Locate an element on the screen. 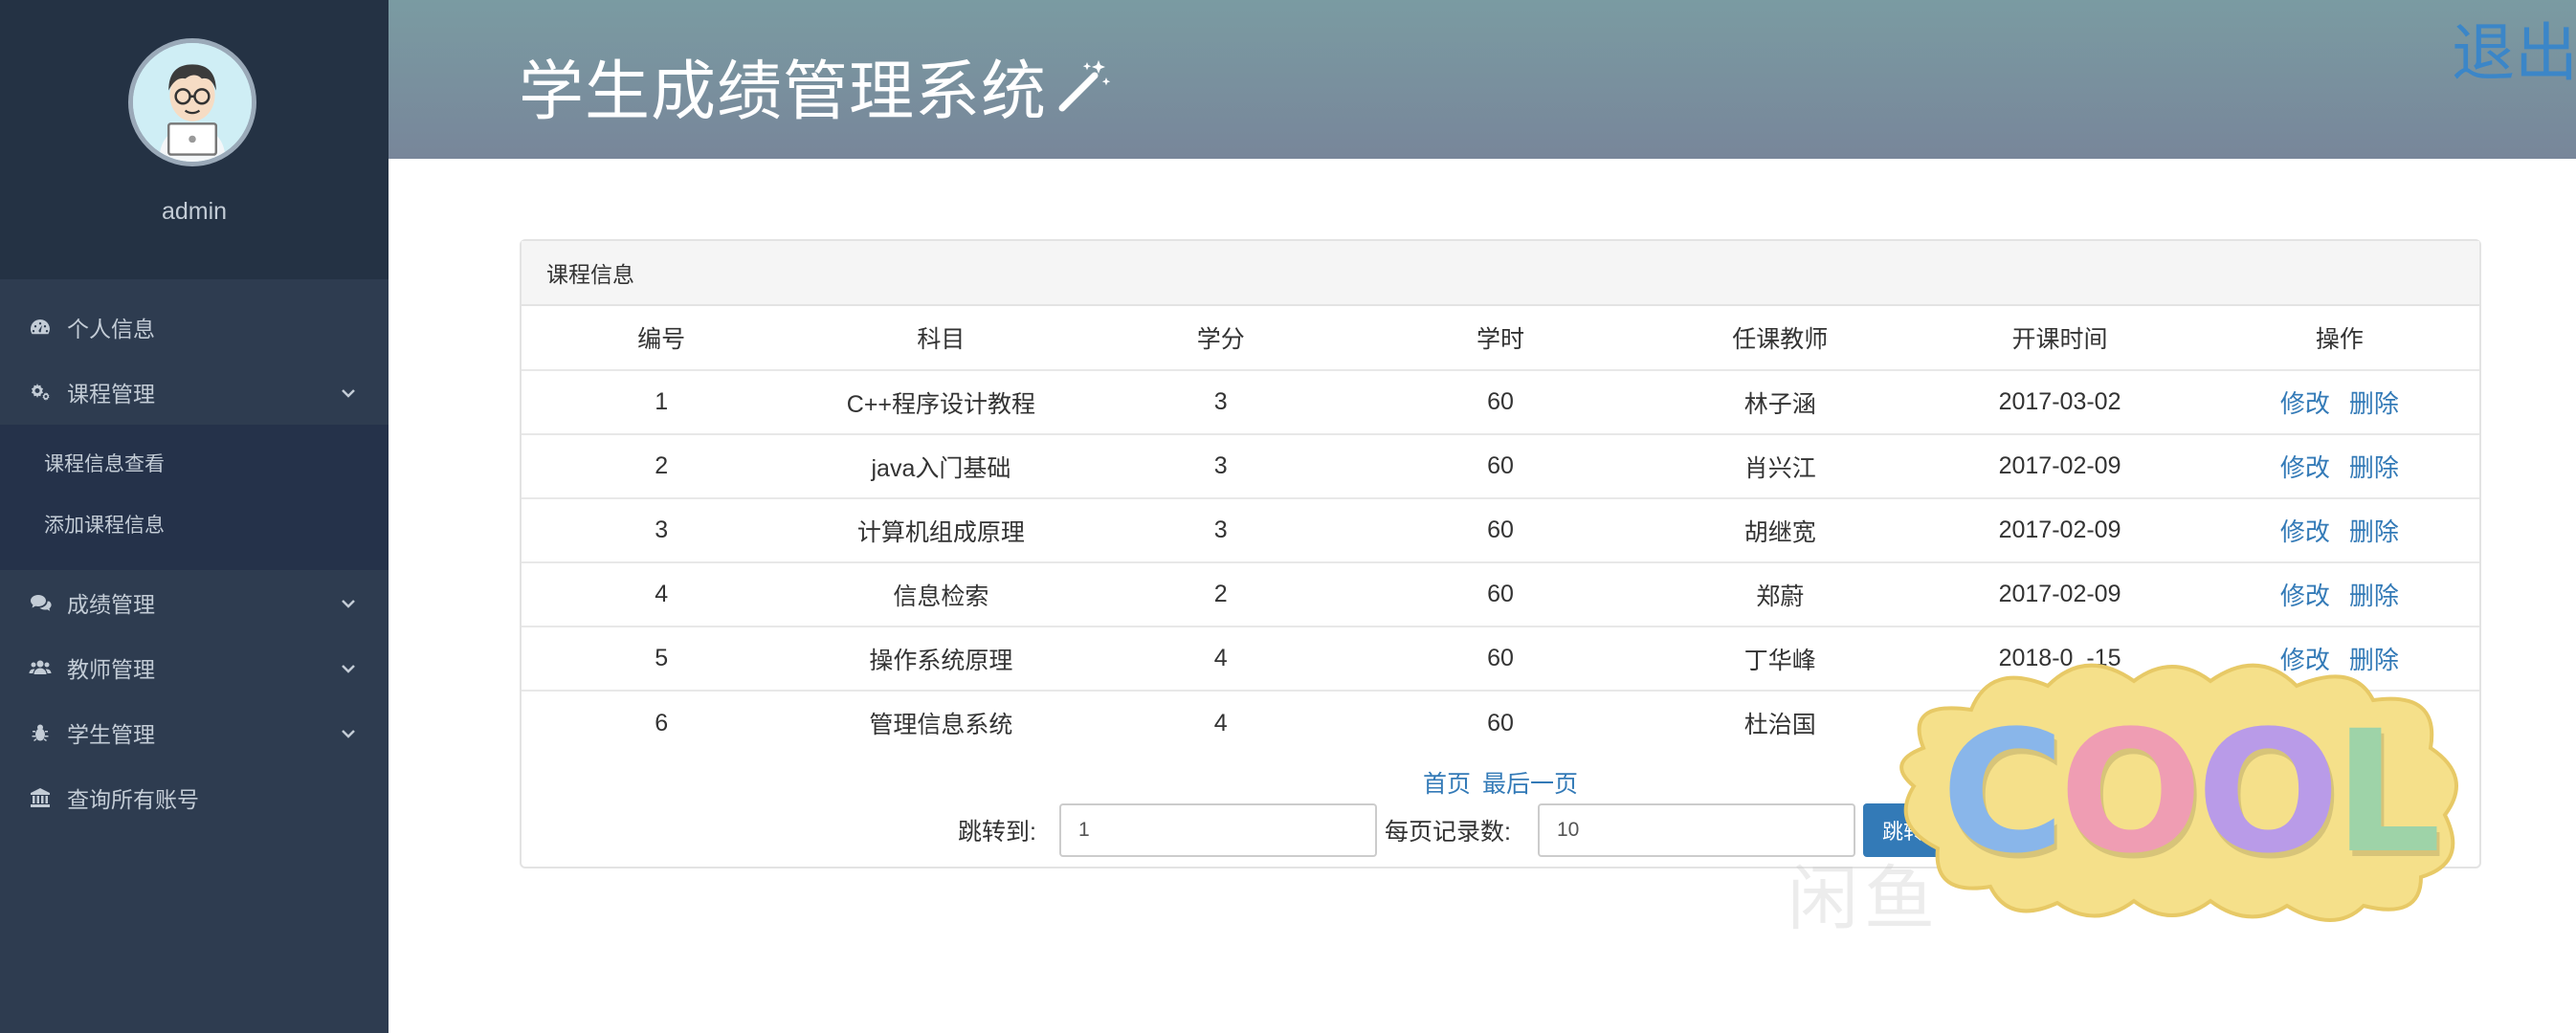 The height and width of the screenshot is (1033, 2576). jump-page-input is located at coordinates (1218, 830).